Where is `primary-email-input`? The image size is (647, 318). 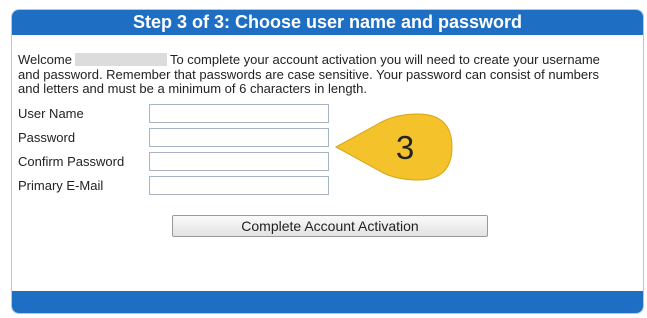 primary-email-input is located at coordinates (239, 185).